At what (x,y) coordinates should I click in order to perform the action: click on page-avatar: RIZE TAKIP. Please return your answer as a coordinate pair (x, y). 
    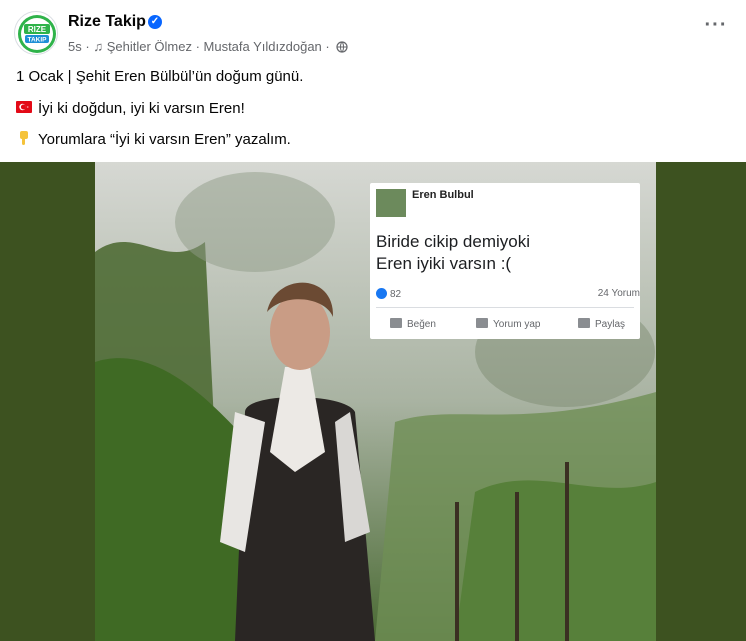
    Looking at the image, I should click on (36, 33).